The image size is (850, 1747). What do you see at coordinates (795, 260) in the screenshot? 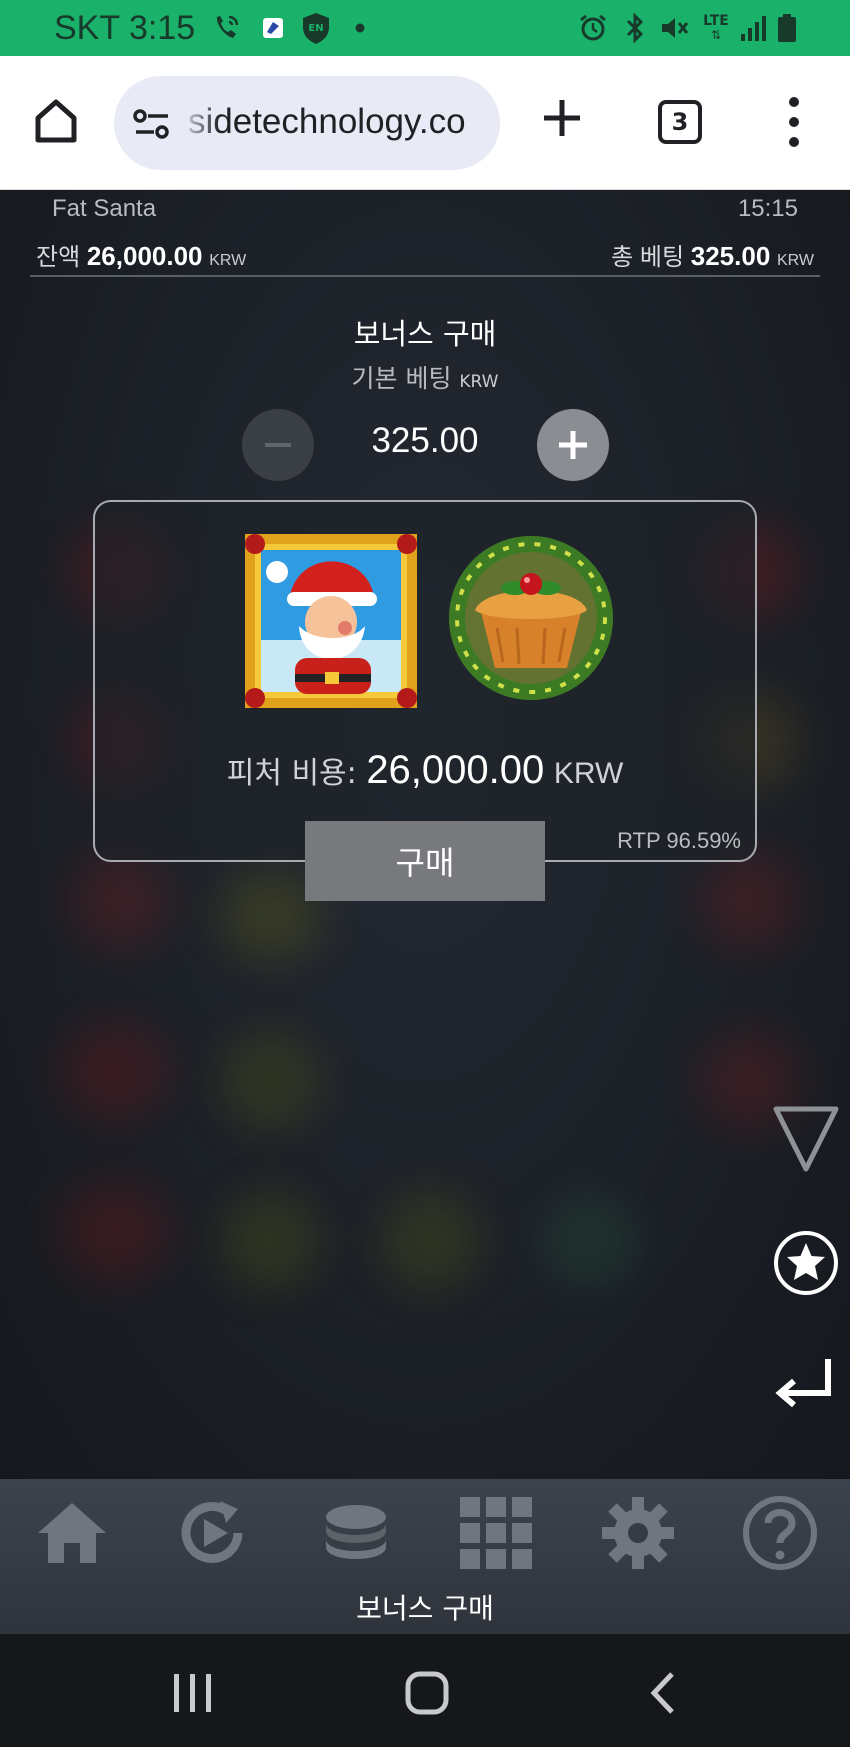
I see `total-bet-unit: KRW` at bounding box center [795, 260].